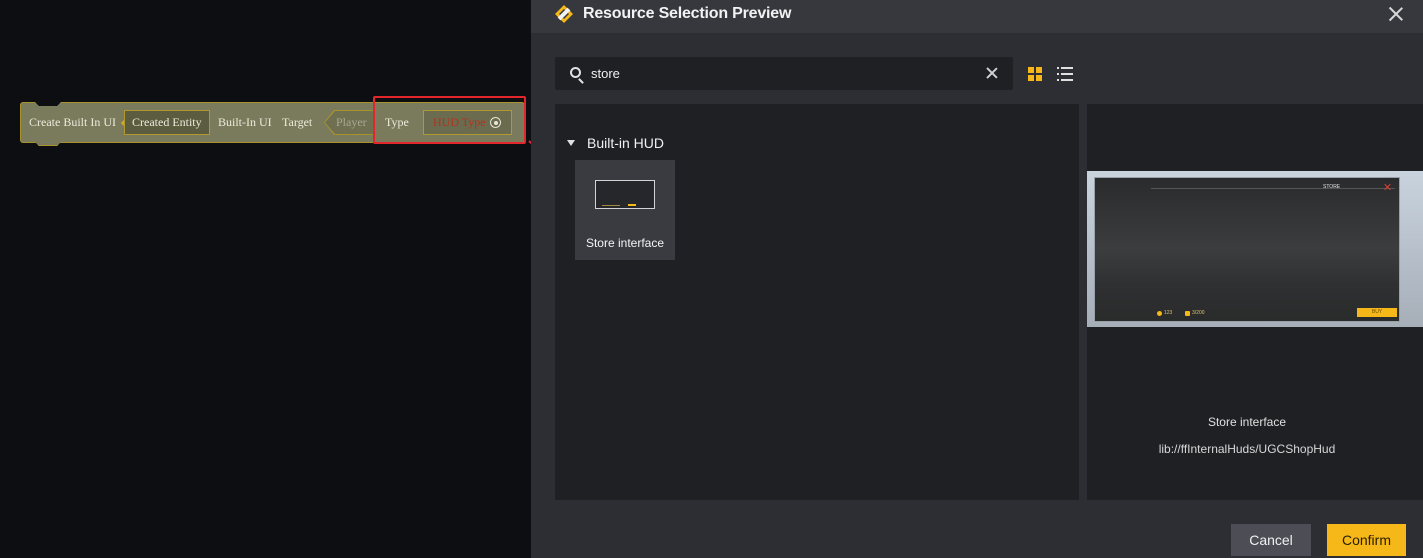 This screenshot has width=1423, height=558. What do you see at coordinates (449, 120) in the screenshot?
I see `highlight-annotation` at bounding box center [449, 120].